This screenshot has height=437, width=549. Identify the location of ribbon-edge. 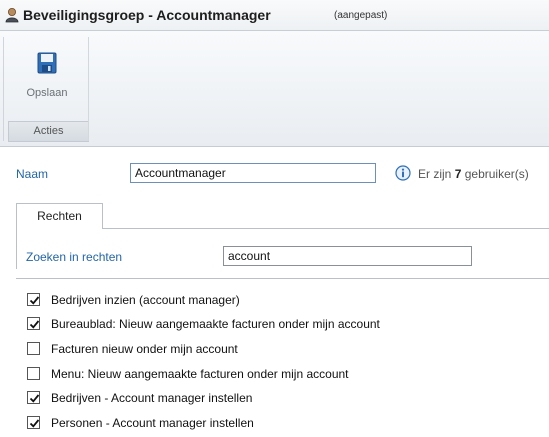
(3, 89).